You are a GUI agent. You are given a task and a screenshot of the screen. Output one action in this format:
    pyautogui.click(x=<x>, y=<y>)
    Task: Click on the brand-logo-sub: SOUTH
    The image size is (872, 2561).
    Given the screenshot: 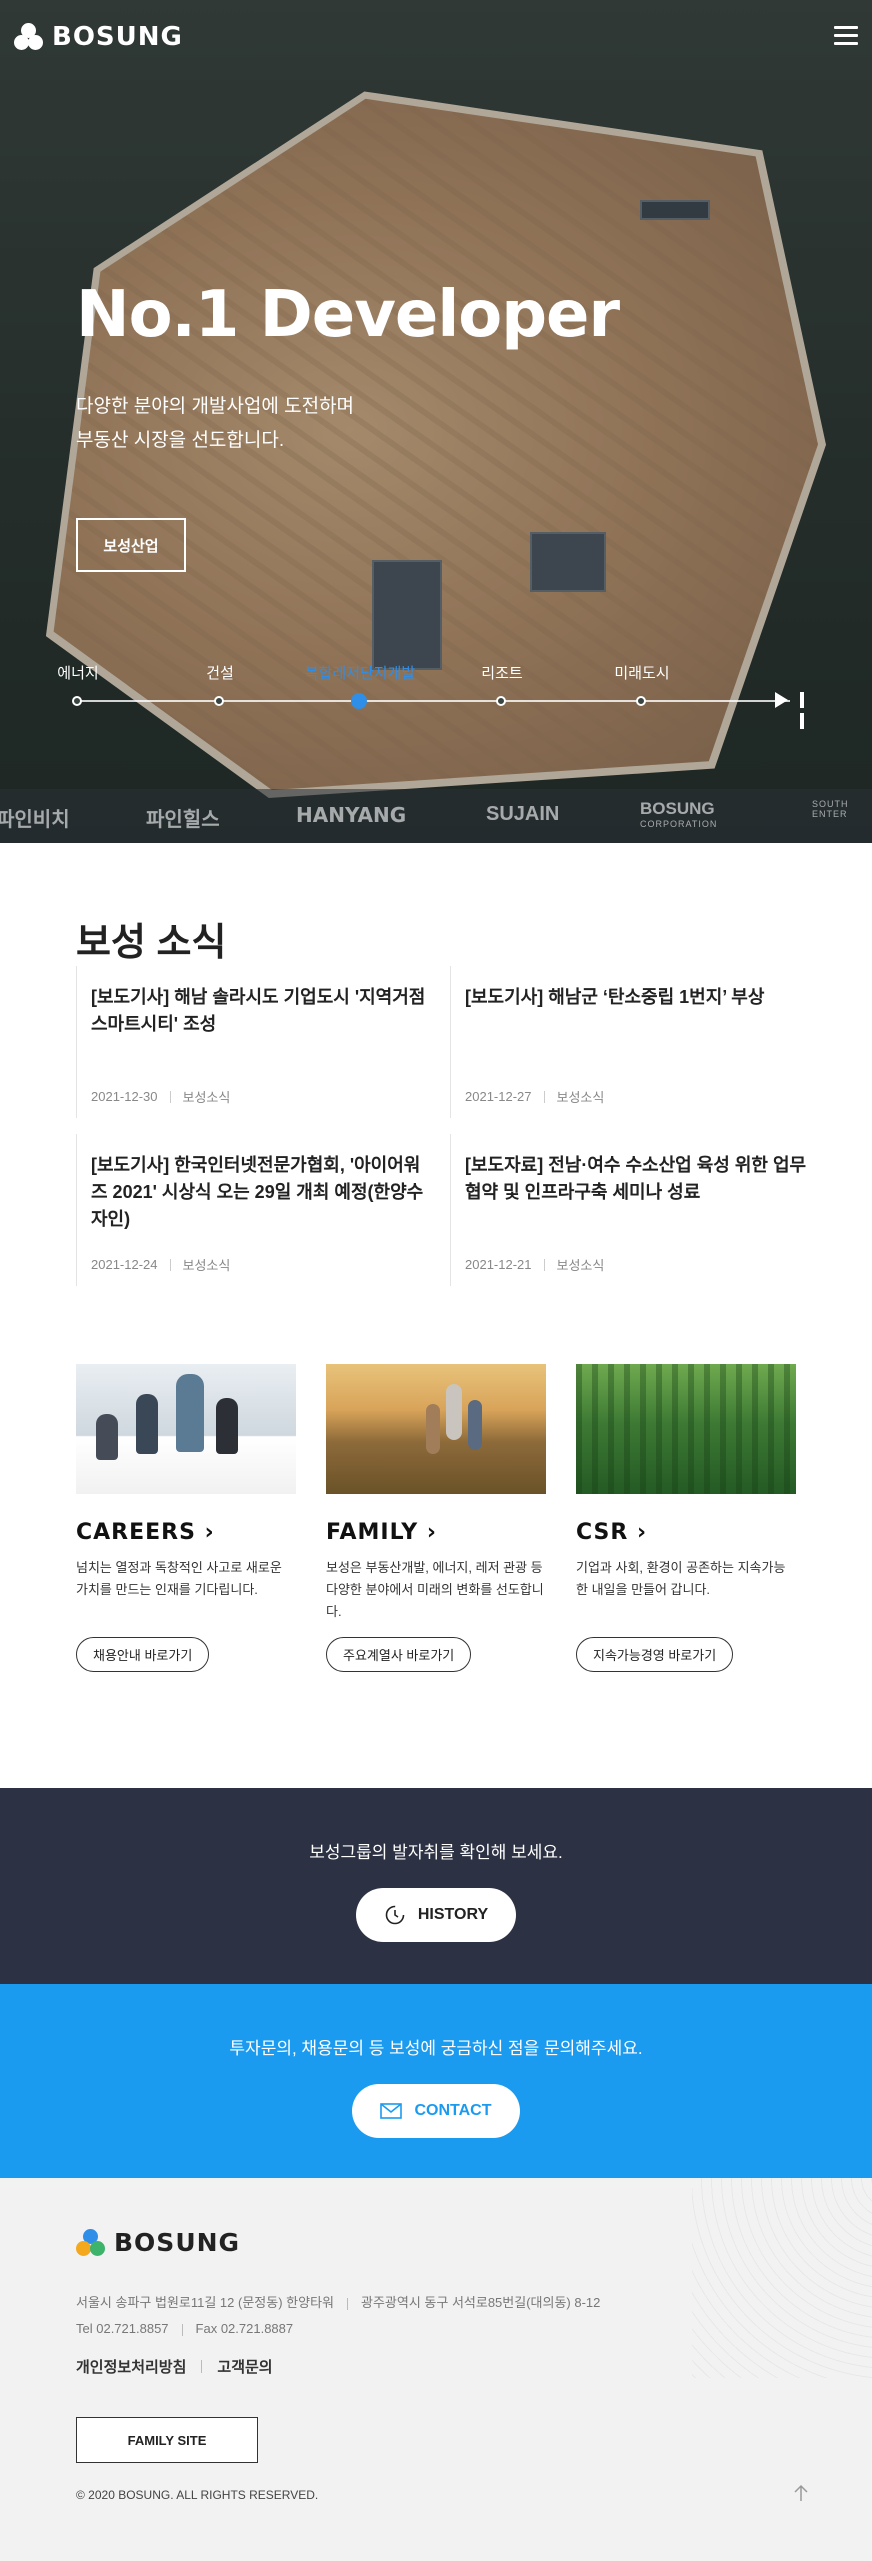 What is the action you would take?
    pyautogui.click(x=830, y=804)
    